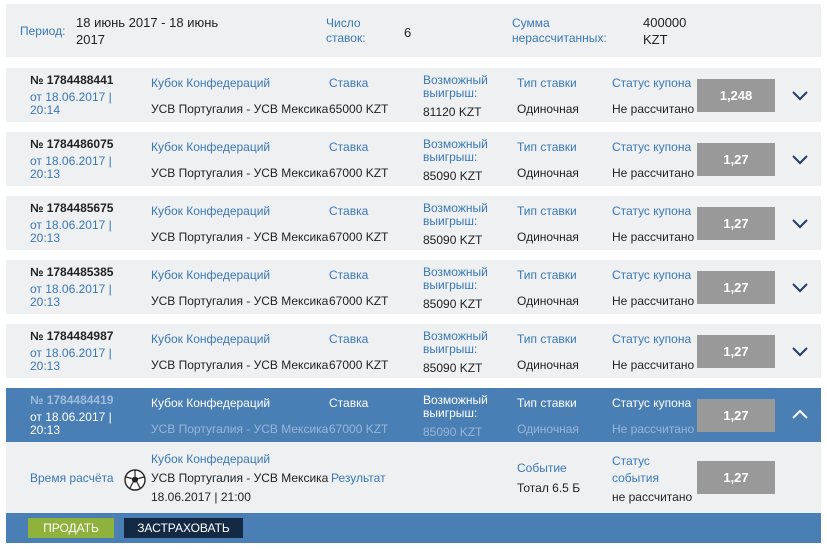 The width and height of the screenshot is (827, 549). I want to click on event-status-value: не рассчитано, so click(652, 497).